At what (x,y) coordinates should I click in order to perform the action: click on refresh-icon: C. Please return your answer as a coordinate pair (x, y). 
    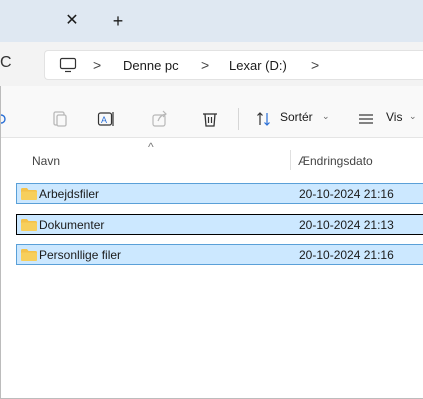
    Looking at the image, I should click on (6, 63).